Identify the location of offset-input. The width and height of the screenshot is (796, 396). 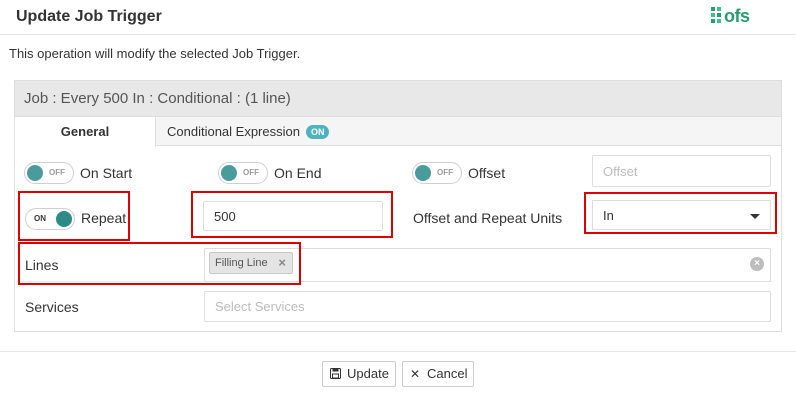
(681, 171).